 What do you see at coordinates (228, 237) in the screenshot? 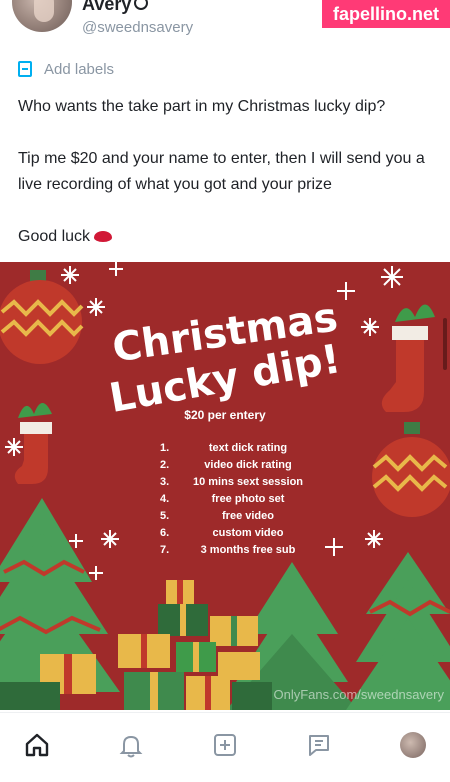
I see `post-line-3: Good luck` at bounding box center [228, 237].